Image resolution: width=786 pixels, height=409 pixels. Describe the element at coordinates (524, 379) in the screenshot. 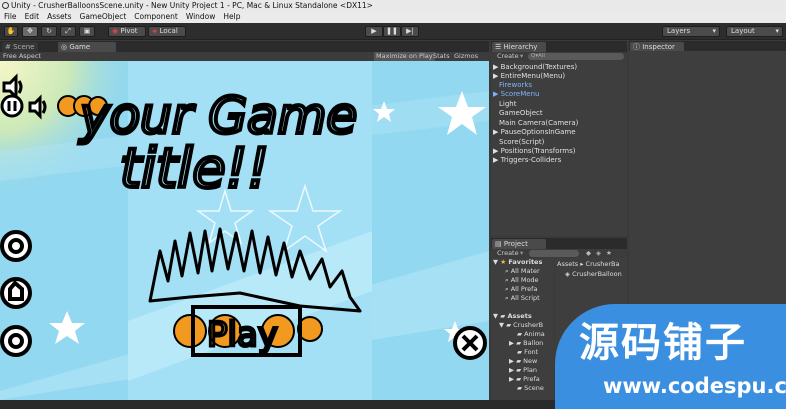

I see `folder-item: ▶ ▰ Prefa` at that location.